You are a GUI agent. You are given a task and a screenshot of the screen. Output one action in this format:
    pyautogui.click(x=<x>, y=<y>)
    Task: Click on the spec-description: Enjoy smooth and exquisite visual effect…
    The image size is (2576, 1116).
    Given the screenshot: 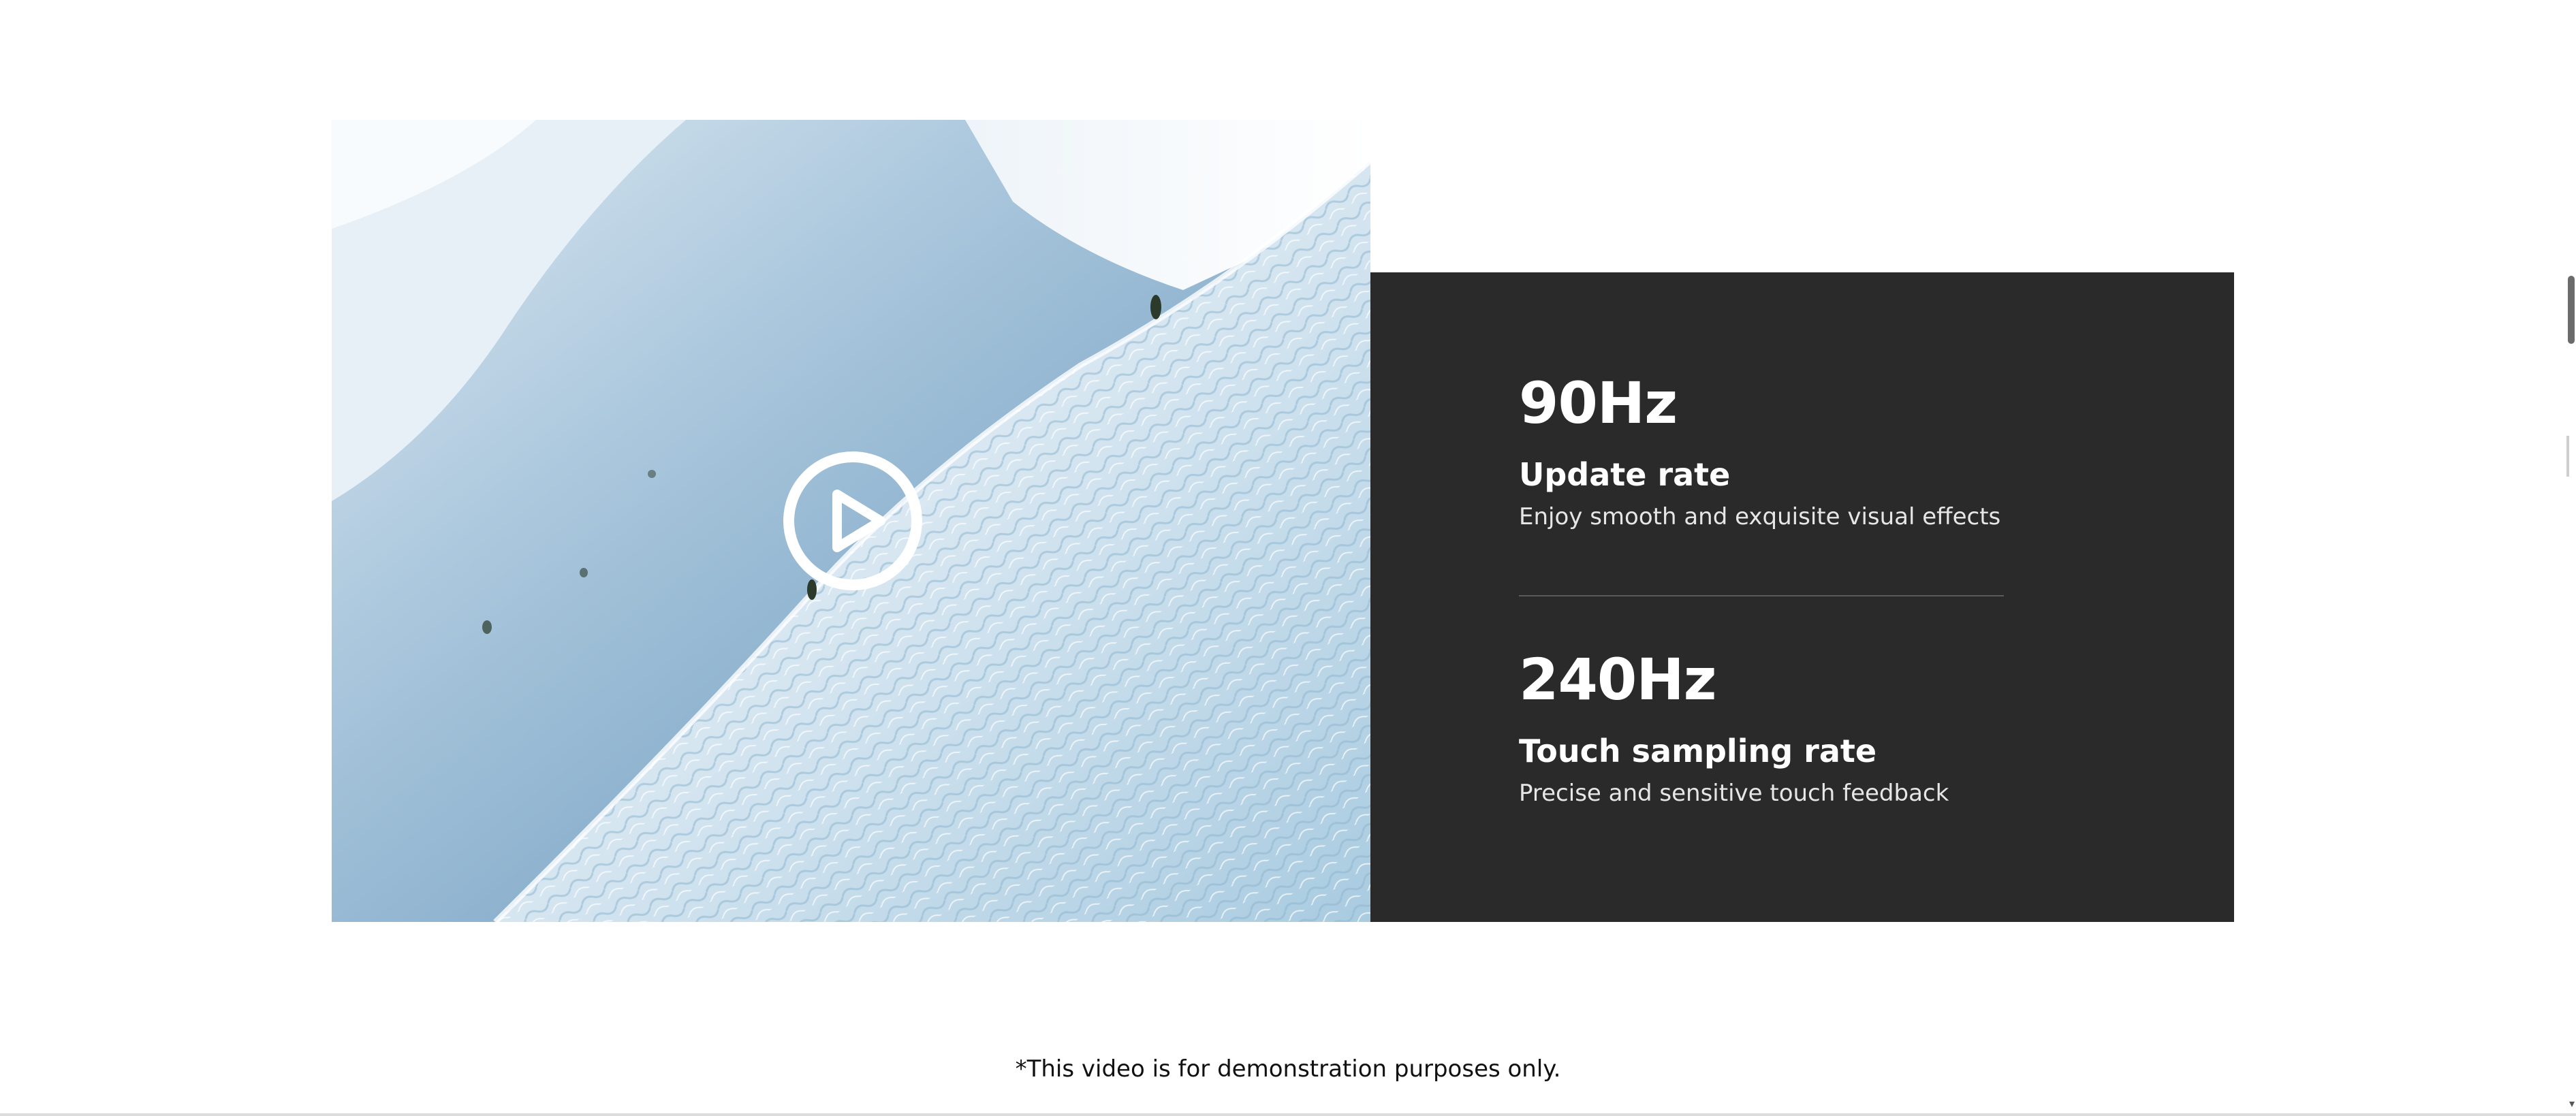 What is the action you would take?
    pyautogui.click(x=1760, y=516)
    